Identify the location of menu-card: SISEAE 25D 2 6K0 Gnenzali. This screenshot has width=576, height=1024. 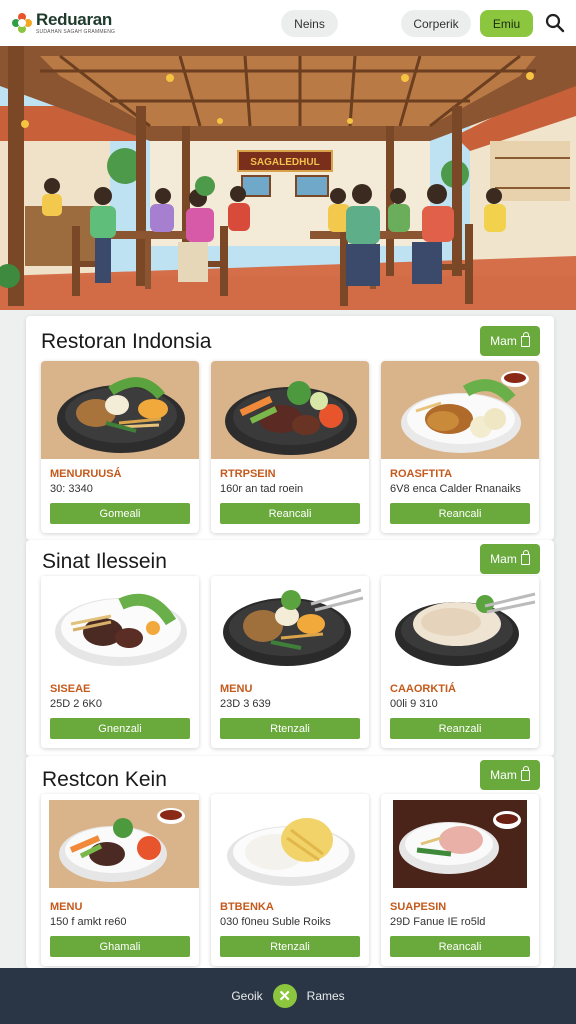
(120, 662).